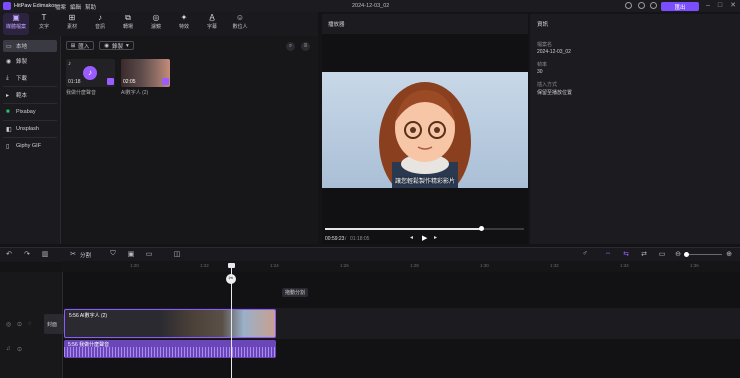 This screenshot has width=740, height=378. What do you see at coordinates (85, 255) in the screenshot?
I see `split-label: 分割` at bounding box center [85, 255].